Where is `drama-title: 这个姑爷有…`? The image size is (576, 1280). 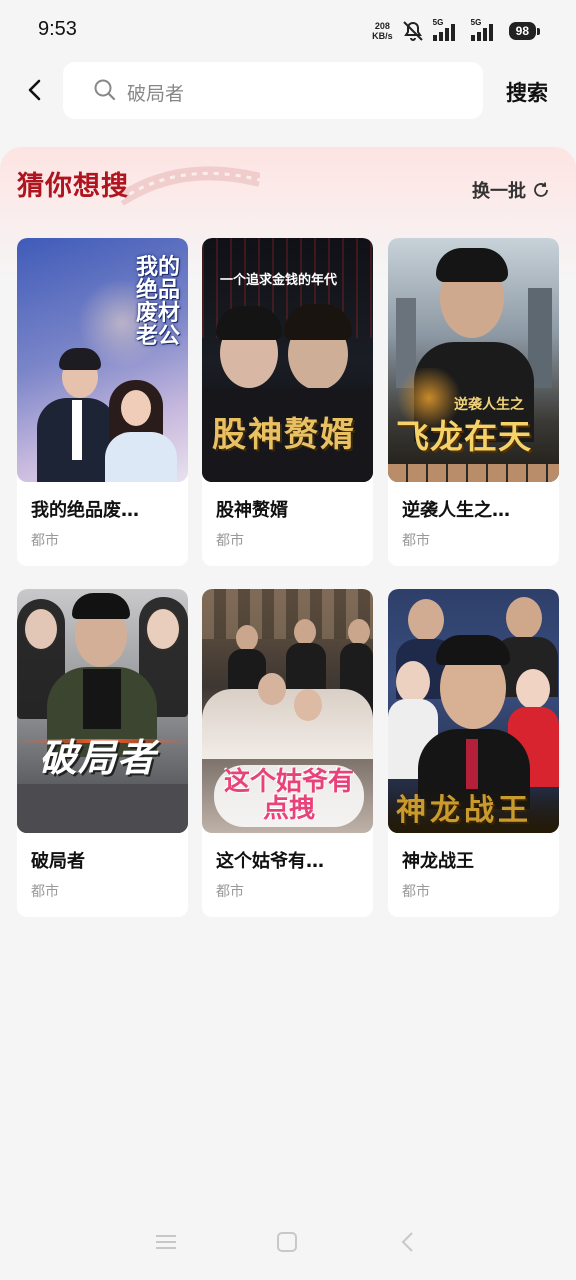 drama-title: 这个姑爷有… is located at coordinates (270, 861).